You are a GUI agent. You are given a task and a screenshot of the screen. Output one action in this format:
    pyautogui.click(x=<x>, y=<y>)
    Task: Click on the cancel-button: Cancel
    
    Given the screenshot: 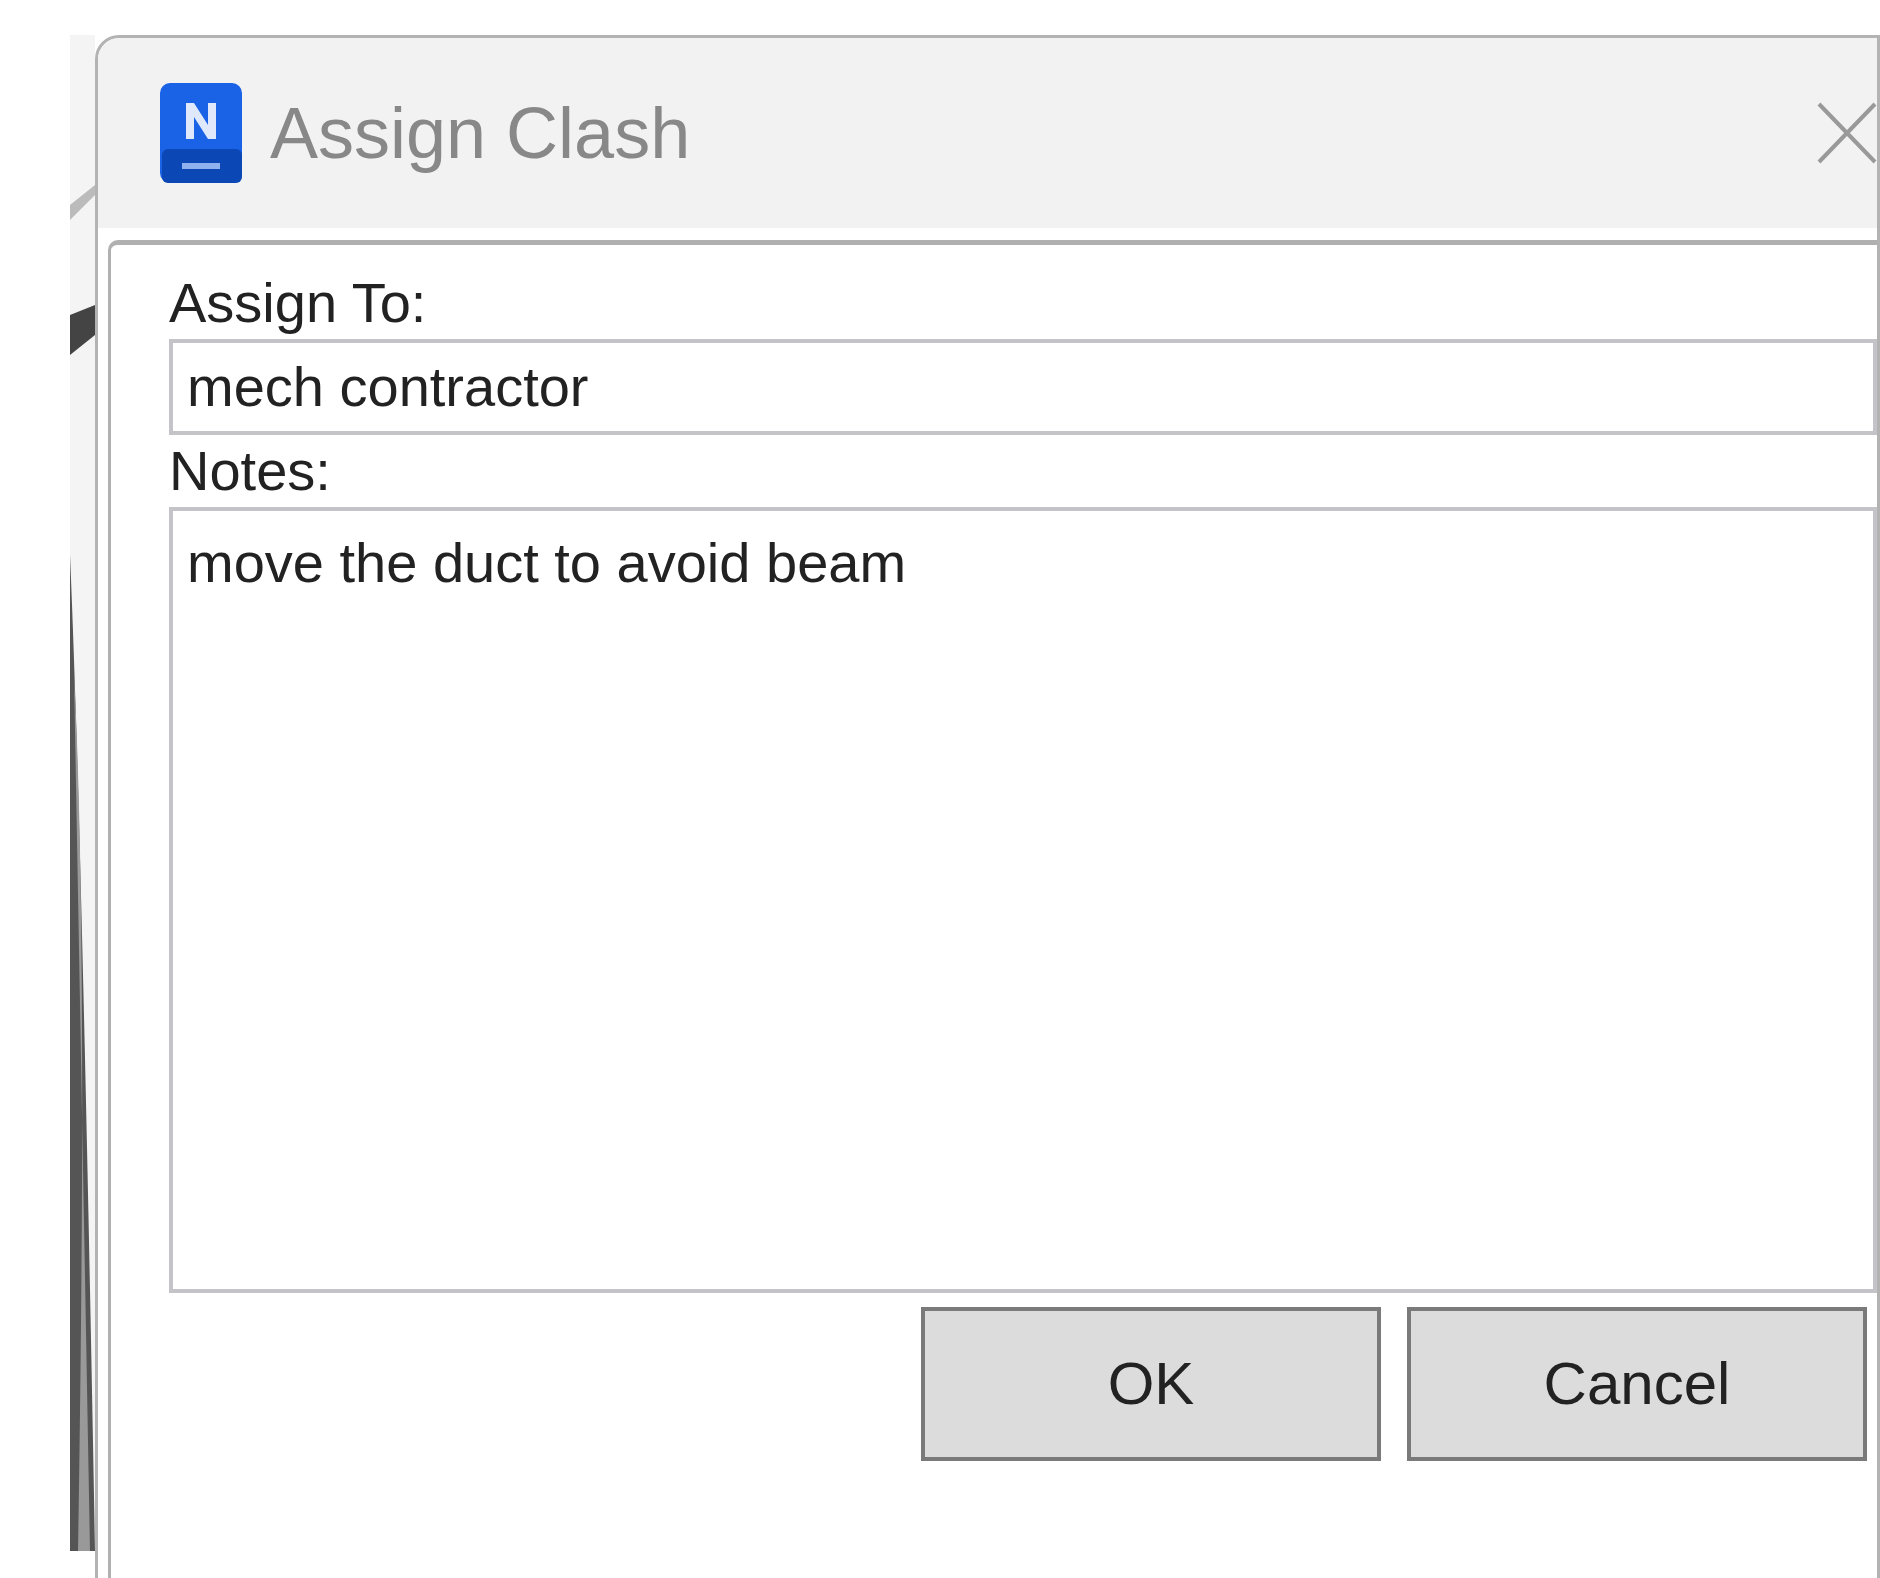 What is the action you would take?
    pyautogui.click(x=1637, y=1384)
    